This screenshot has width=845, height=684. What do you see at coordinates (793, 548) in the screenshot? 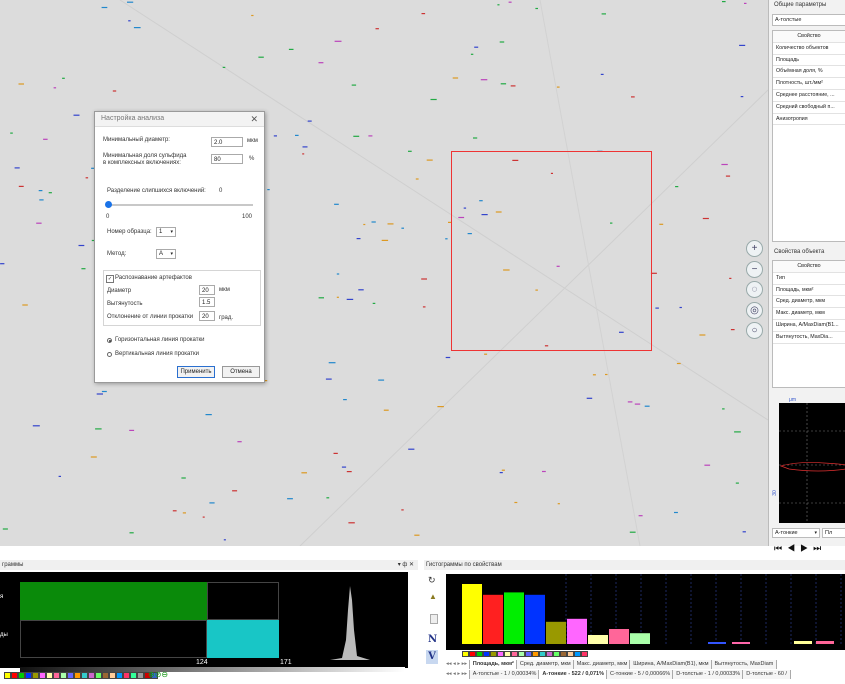
I see `prev-record-icon: ◀` at bounding box center [793, 548].